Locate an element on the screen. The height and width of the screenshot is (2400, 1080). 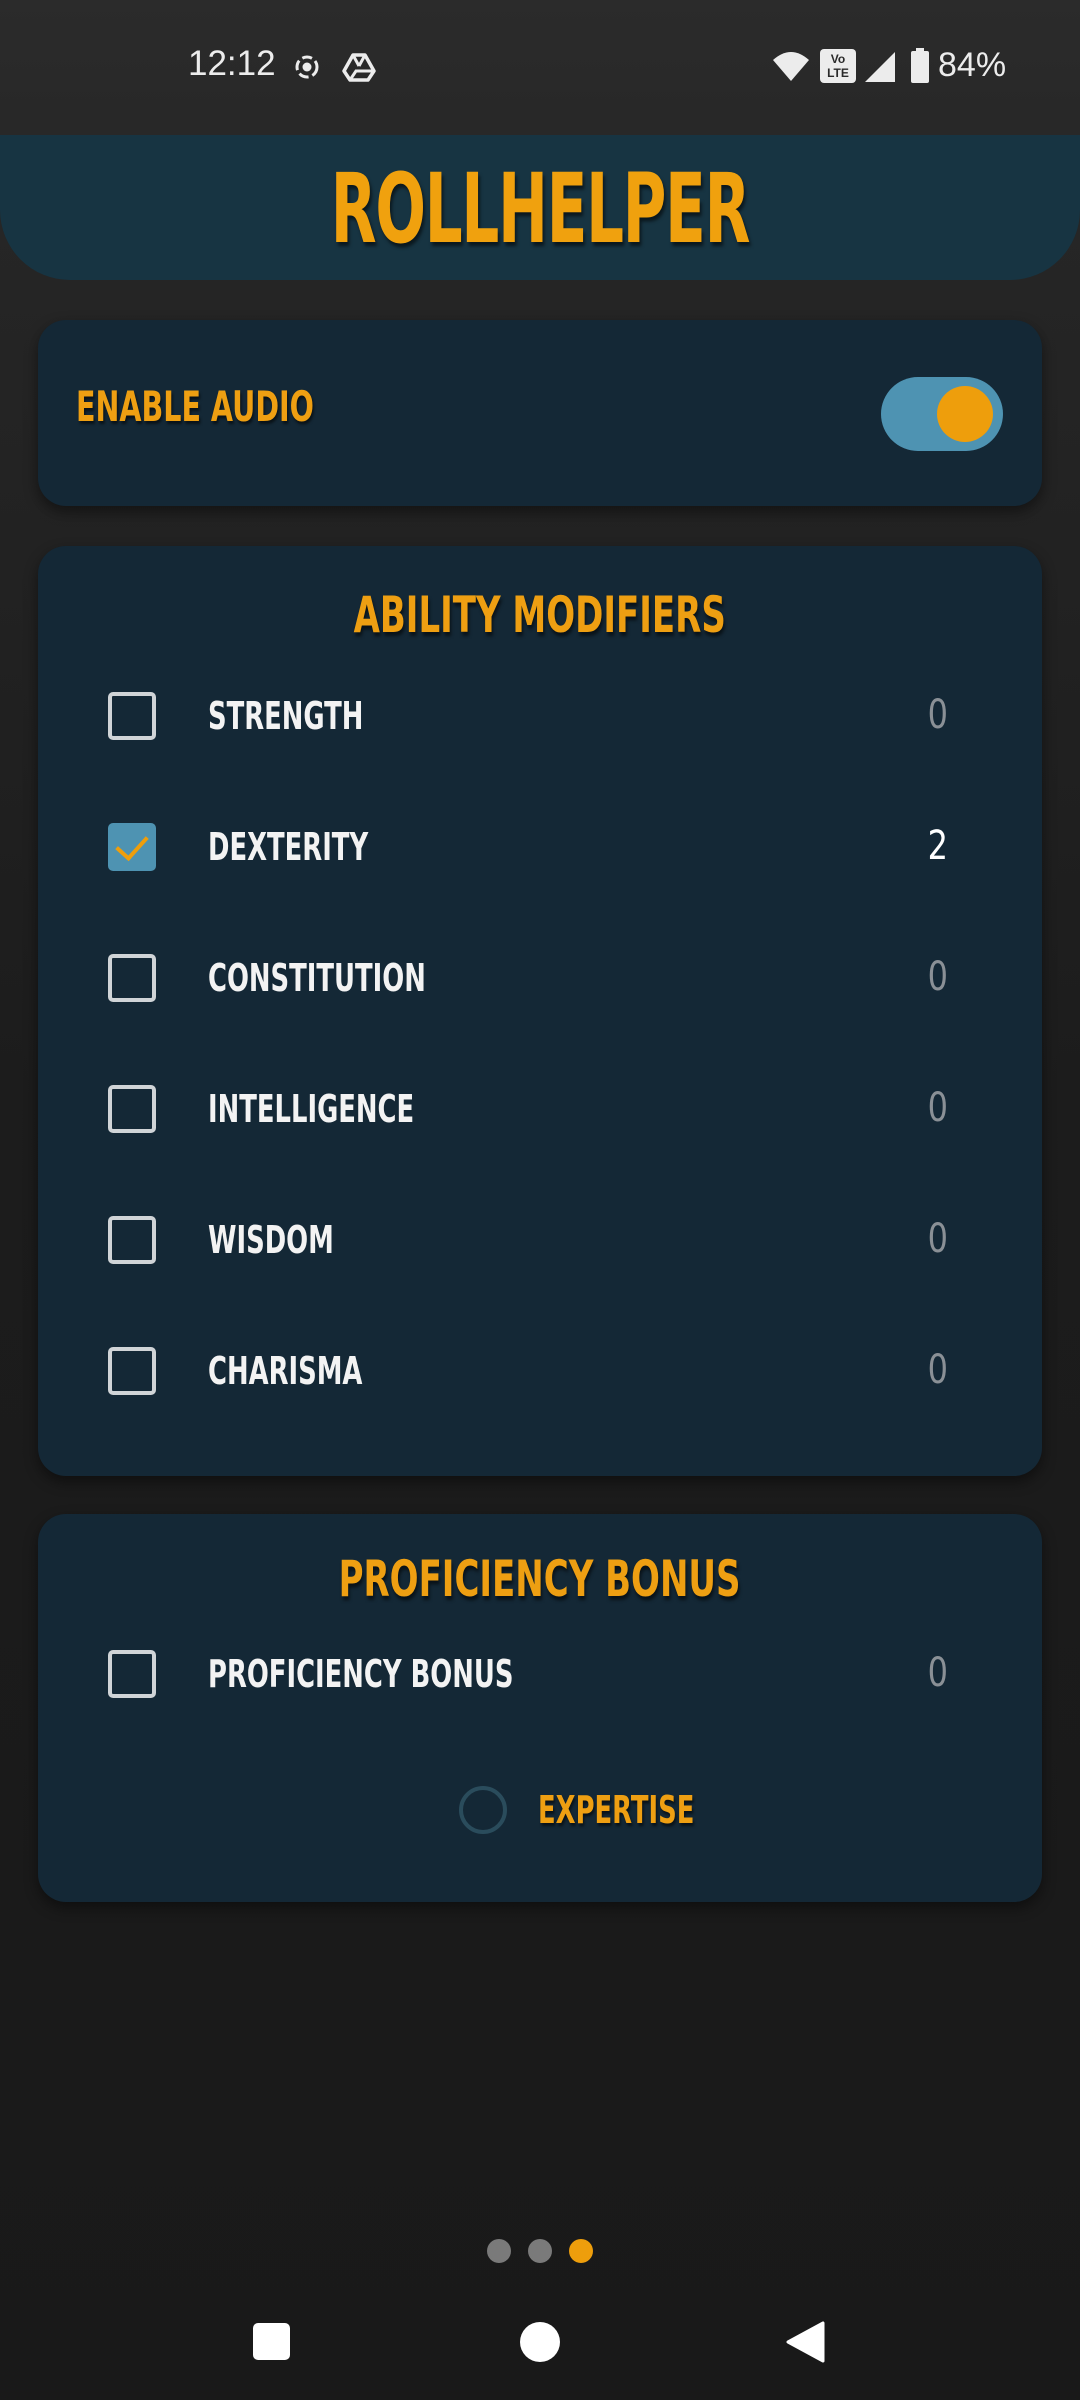
signal-icon is located at coordinates (880, 67).